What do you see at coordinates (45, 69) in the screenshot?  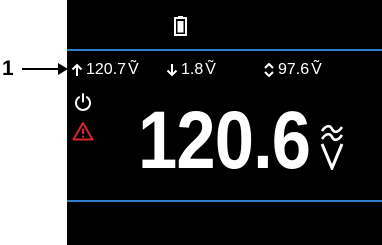 I see `callout-arrow-icon` at bounding box center [45, 69].